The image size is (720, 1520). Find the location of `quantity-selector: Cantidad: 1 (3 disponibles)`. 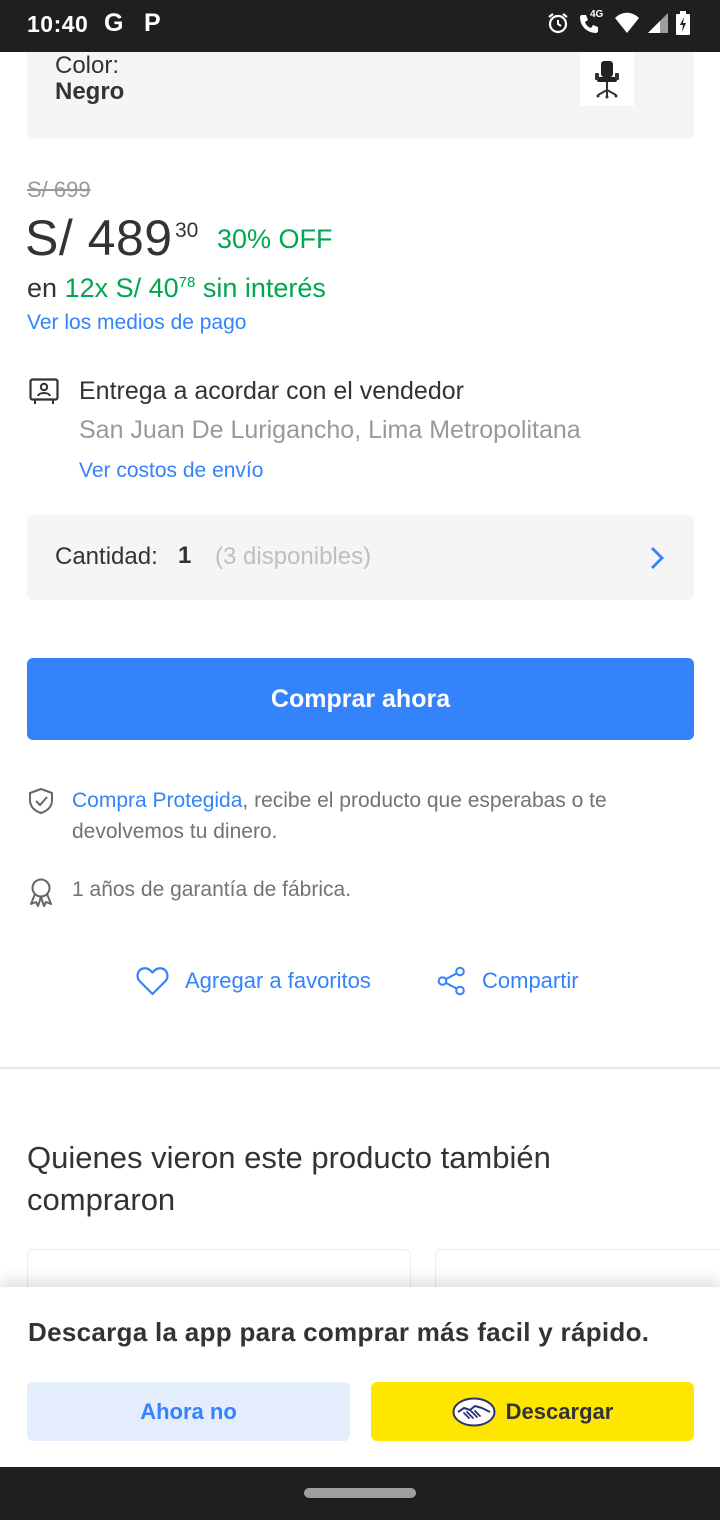

quantity-selector: Cantidad: 1 (3 disponibles) is located at coordinates (360, 557).